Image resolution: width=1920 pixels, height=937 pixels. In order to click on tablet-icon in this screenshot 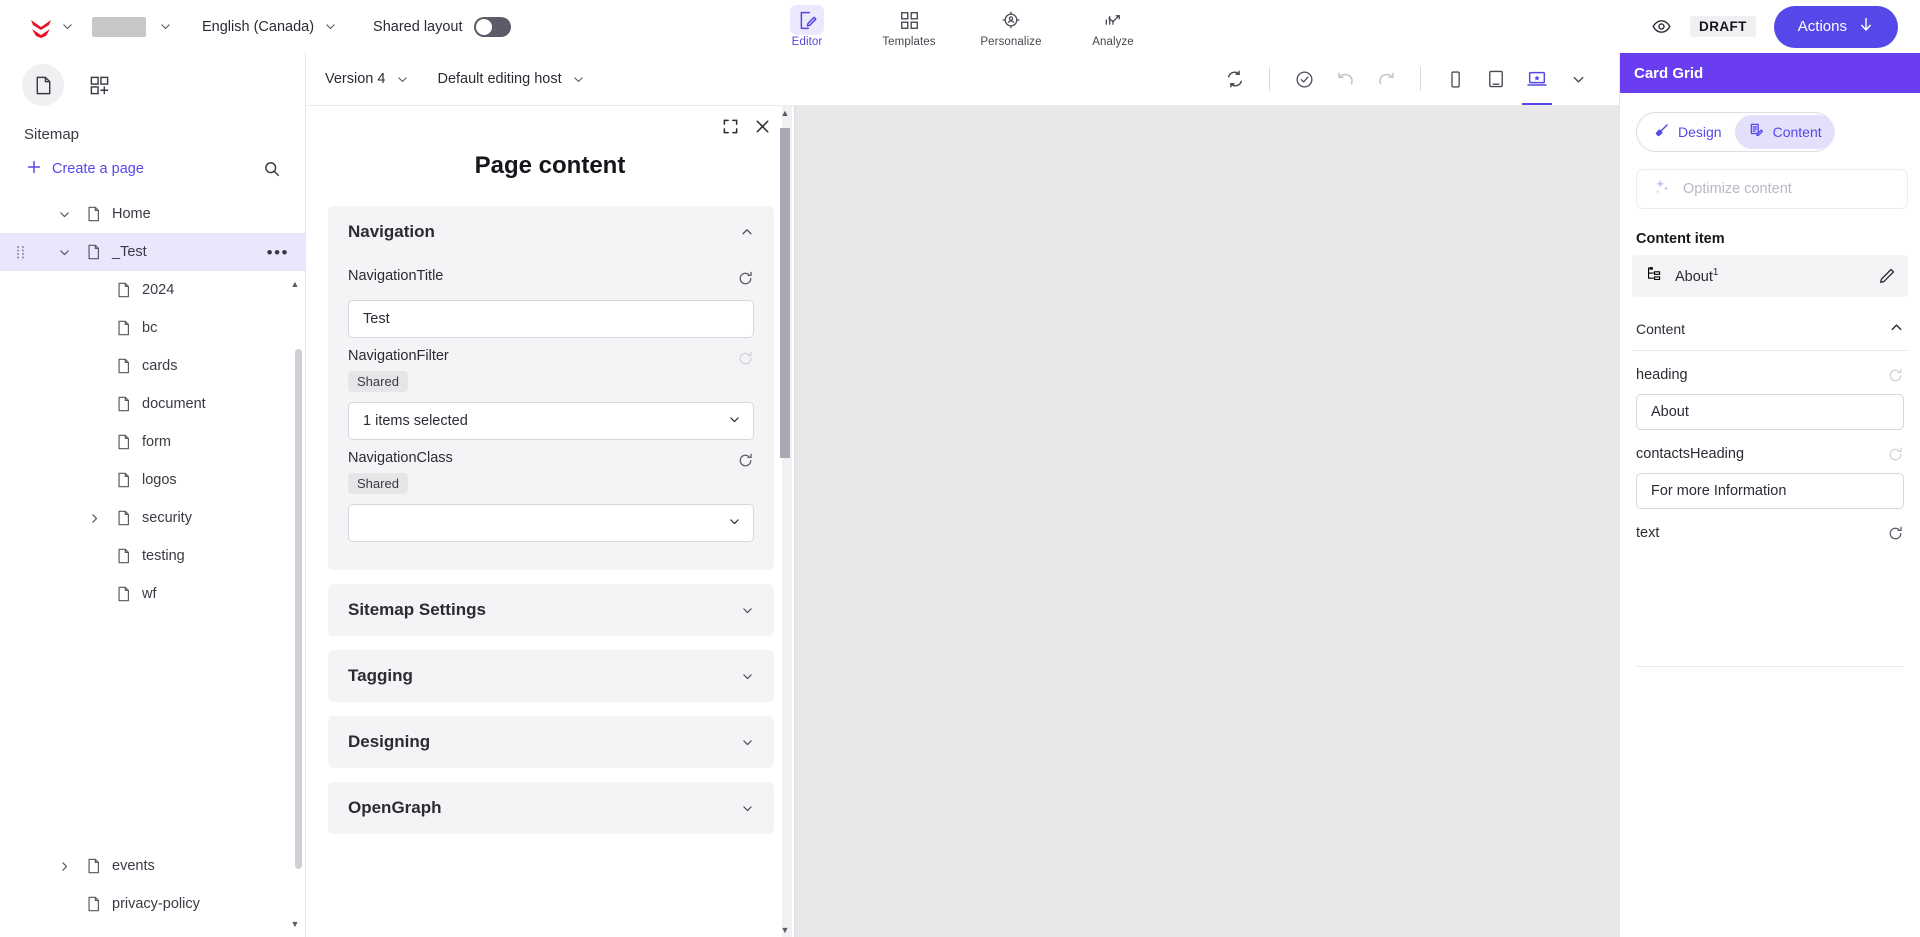, I will do `click(1496, 79)`.